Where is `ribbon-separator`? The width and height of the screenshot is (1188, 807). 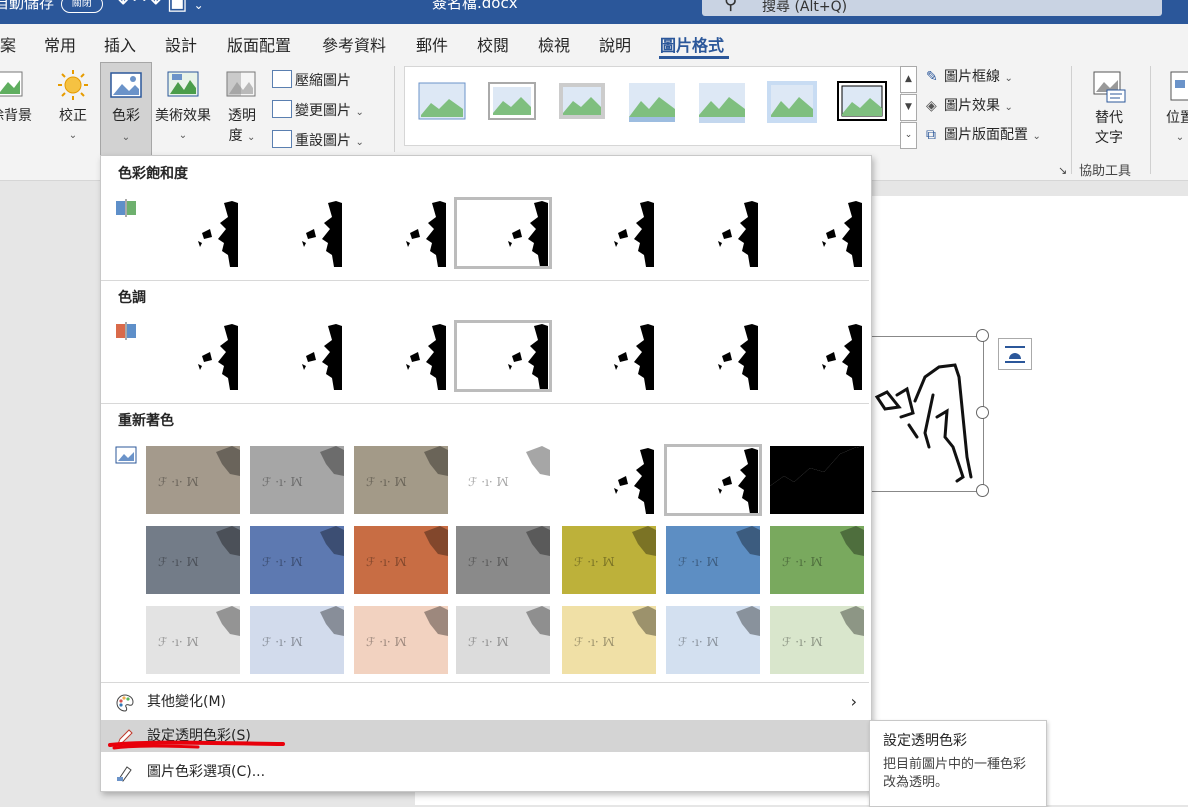
ribbon-separator is located at coordinates (394, 109).